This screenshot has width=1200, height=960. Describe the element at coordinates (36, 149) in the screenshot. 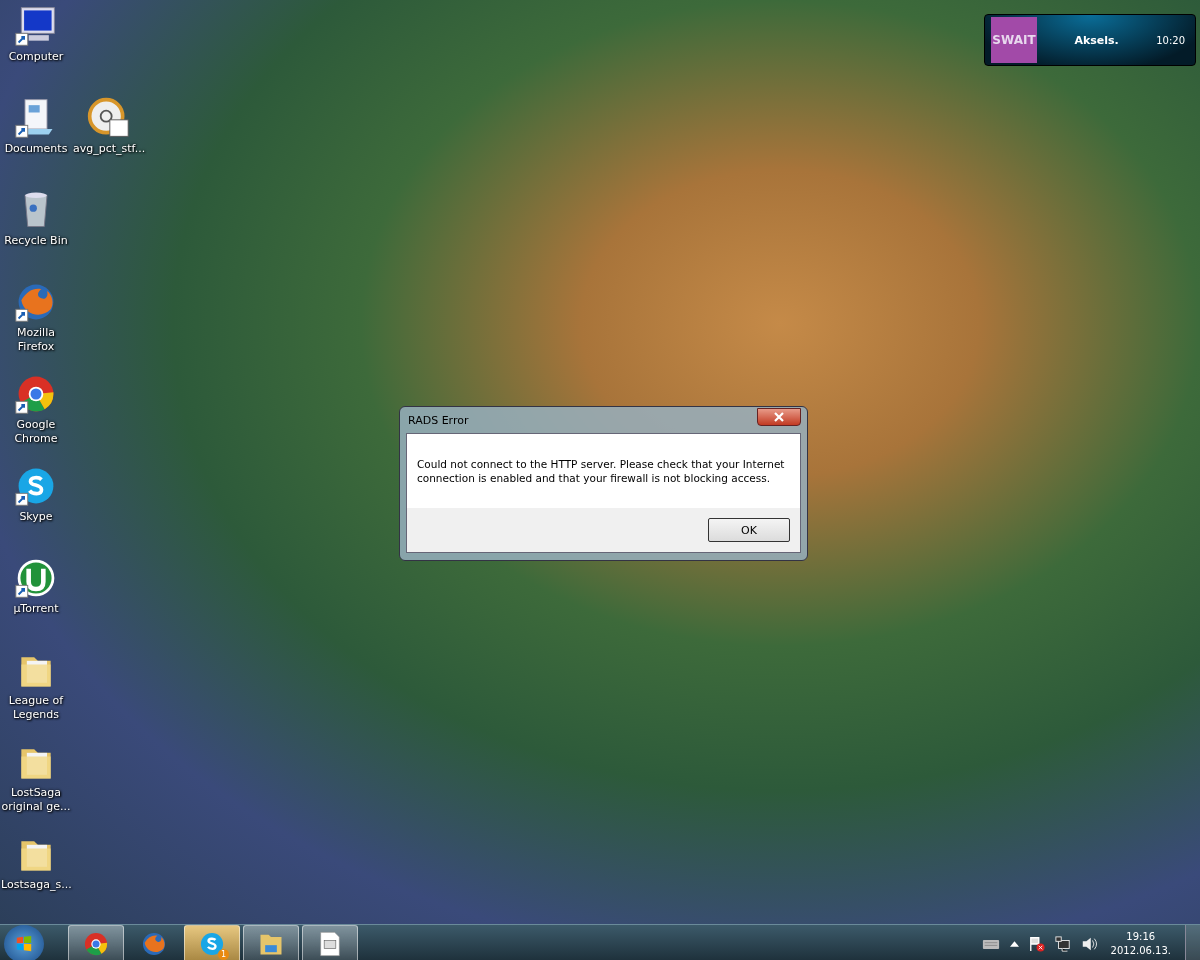

I see `icon-label: Documents` at that location.